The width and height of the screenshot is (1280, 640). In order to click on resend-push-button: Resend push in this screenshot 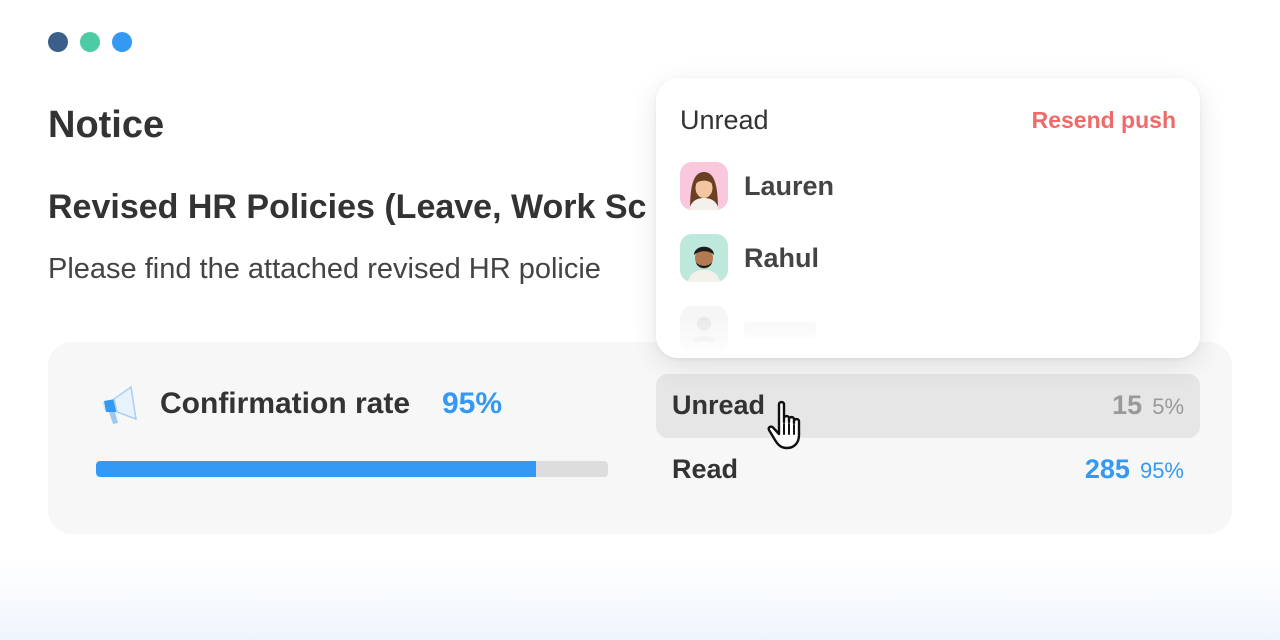, I will do `click(1104, 120)`.